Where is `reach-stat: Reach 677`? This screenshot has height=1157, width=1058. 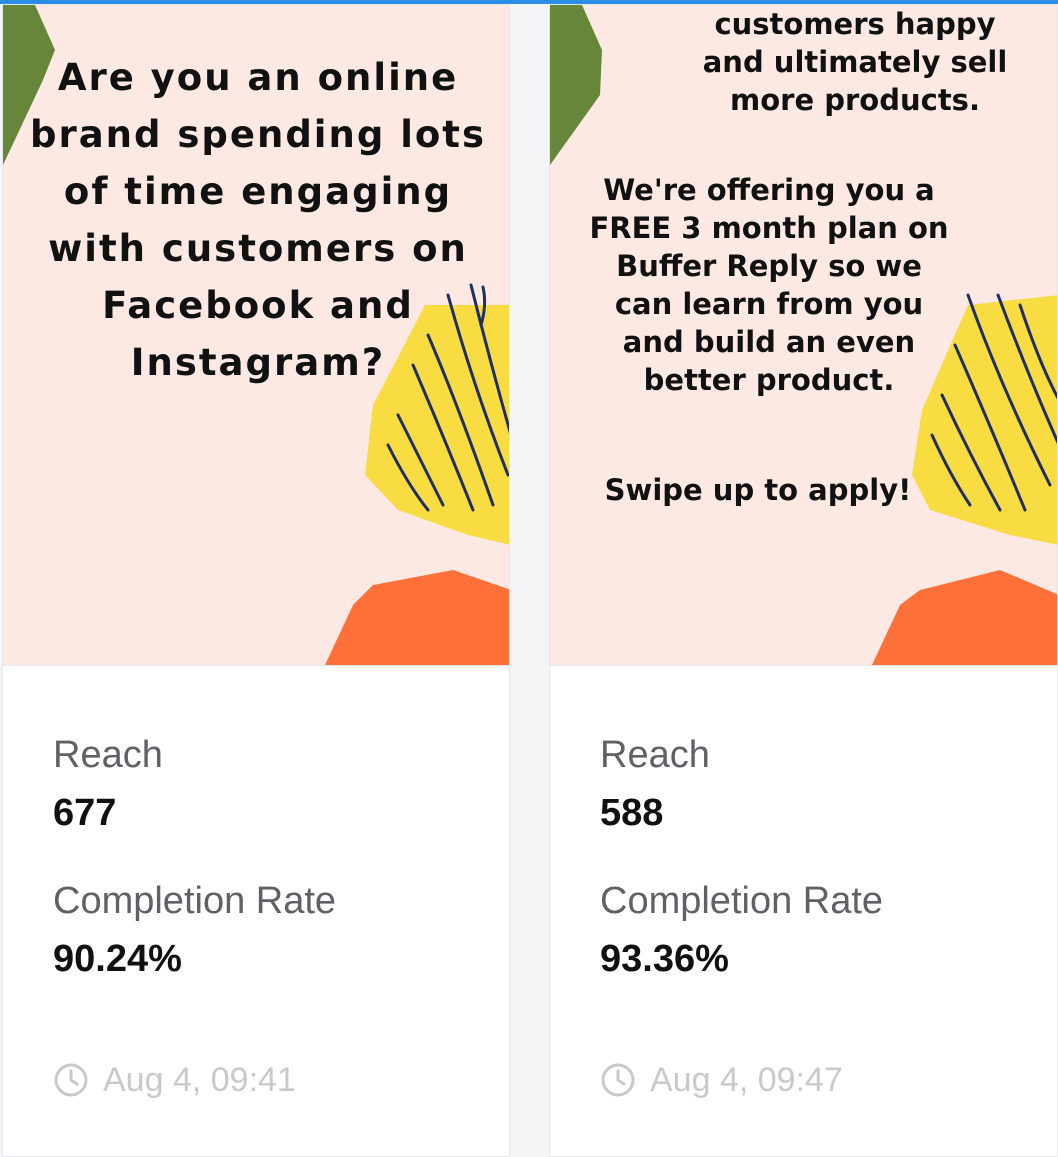
reach-stat: Reach 677 is located at coordinates (268, 784).